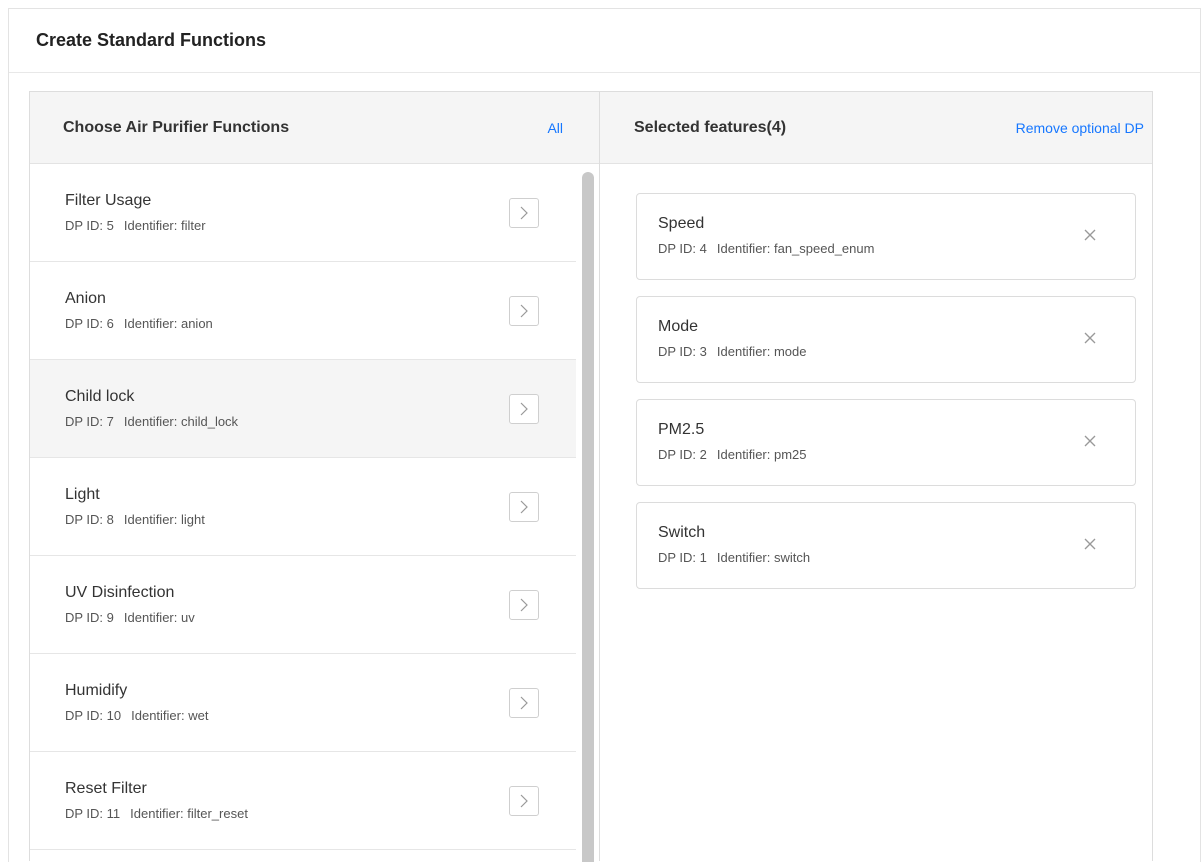 The image size is (1201, 862). What do you see at coordinates (181, 421) in the screenshot?
I see `function-identifier: Identifier: child_lock` at bounding box center [181, 421].